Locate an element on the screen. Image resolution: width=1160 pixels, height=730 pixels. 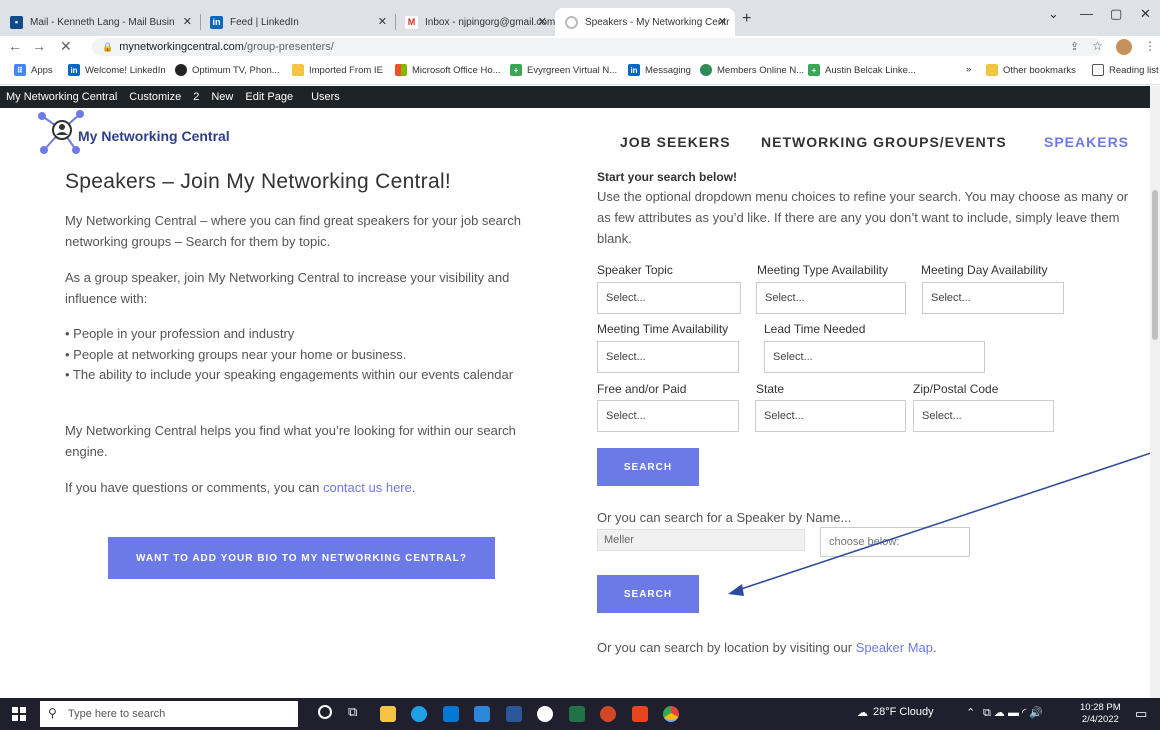
close-window-icon: ✕ is located at coordinates (1145, 14).